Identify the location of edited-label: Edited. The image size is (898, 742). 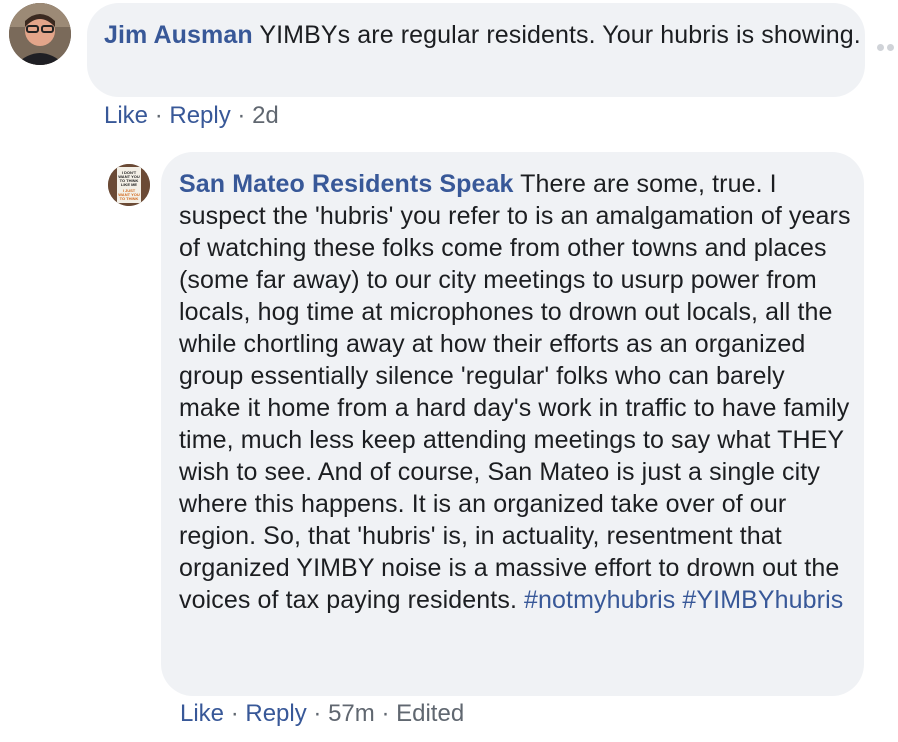
(430, 713).